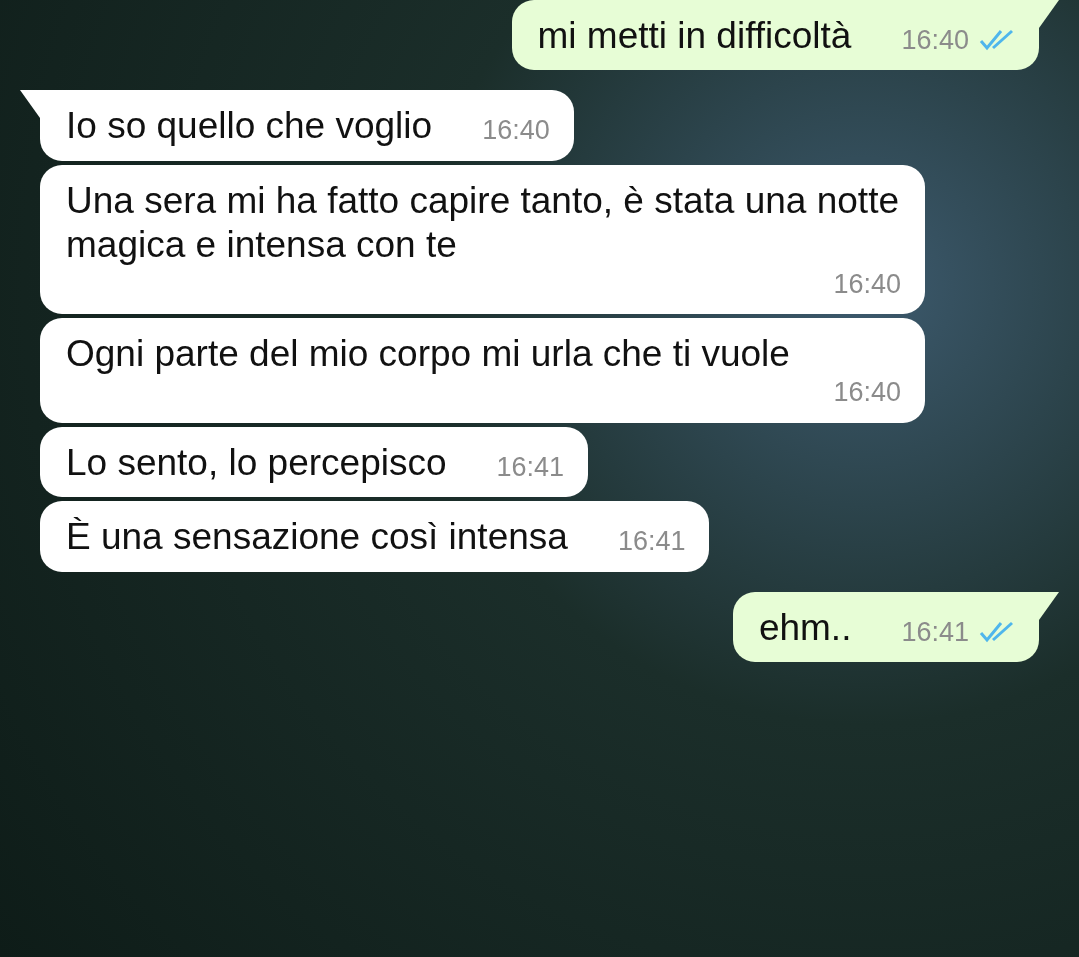  What do you see at coordinates (805, 627) in the screenshot?
I see `message-text: ehm..` at bounding box center [805, 627].